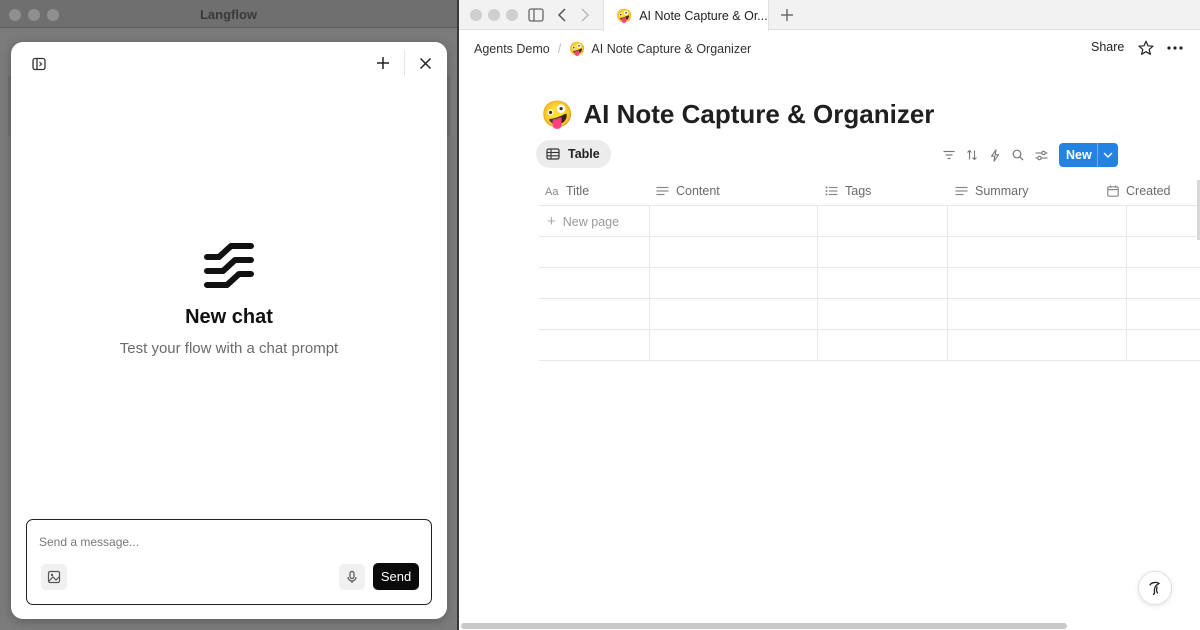 The width and height of the screenshot is (1200, 630). I want to click on back-arrow-icon, so click(562, 15).